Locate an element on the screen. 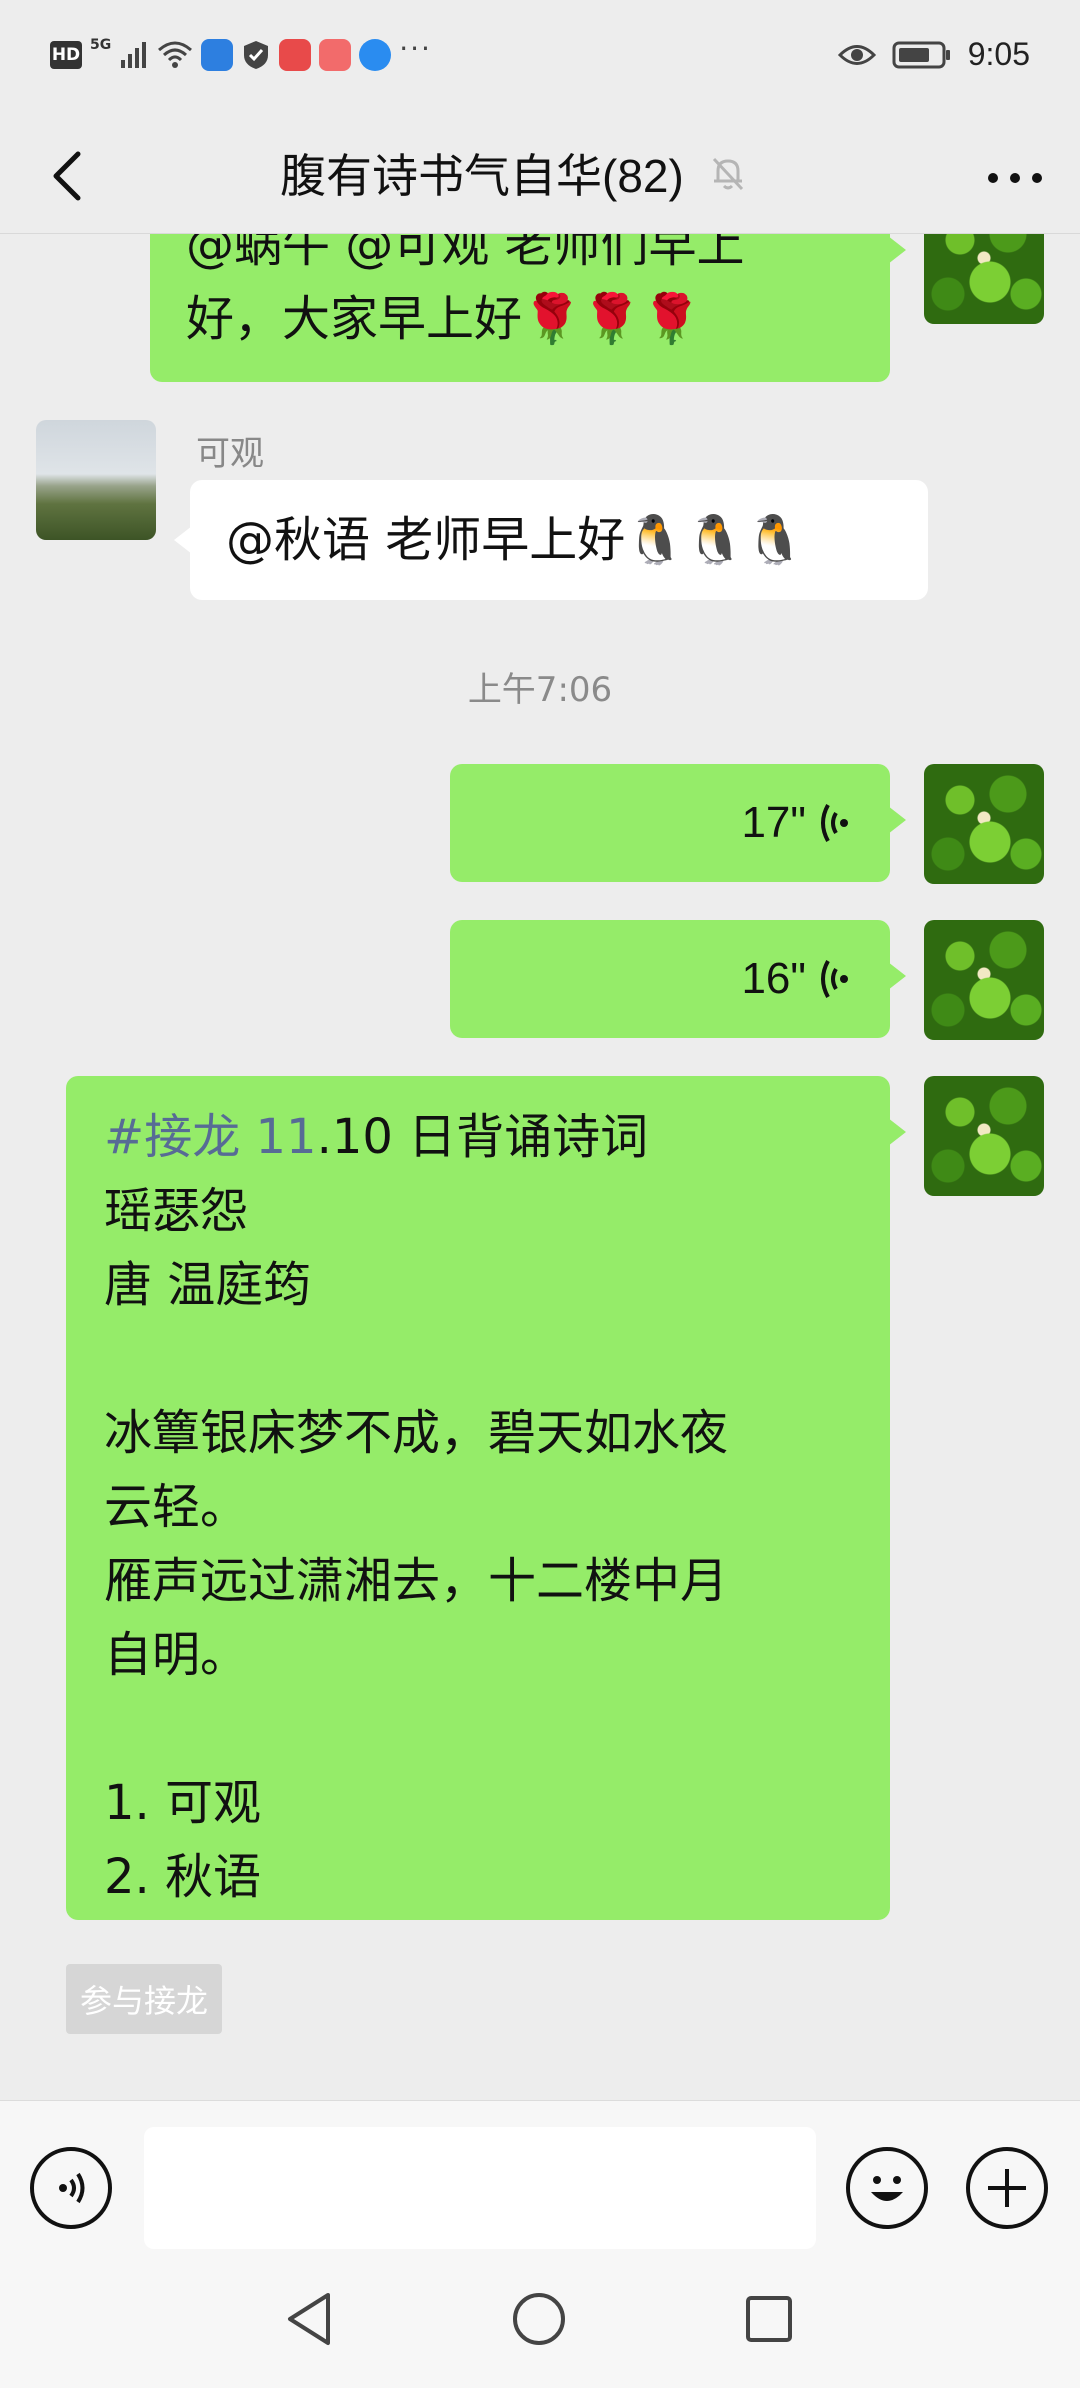 This screenshot has width=1080, height=2388. nav-back-button is located at coordinates (309, 2319).